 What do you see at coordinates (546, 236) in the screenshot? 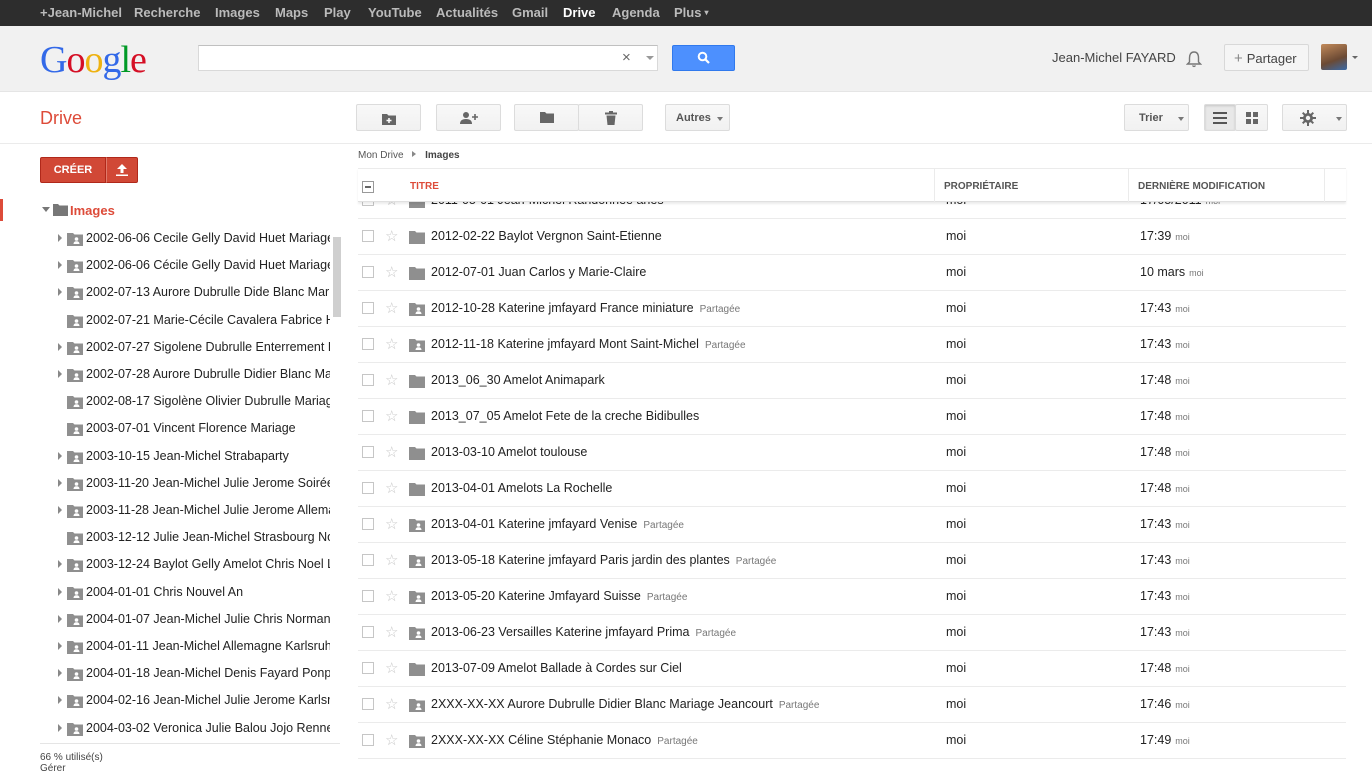
I see `file-title: 2012-02-22 Baylot Vergnon Saint-Etienne` at bounding box center [546, 236].